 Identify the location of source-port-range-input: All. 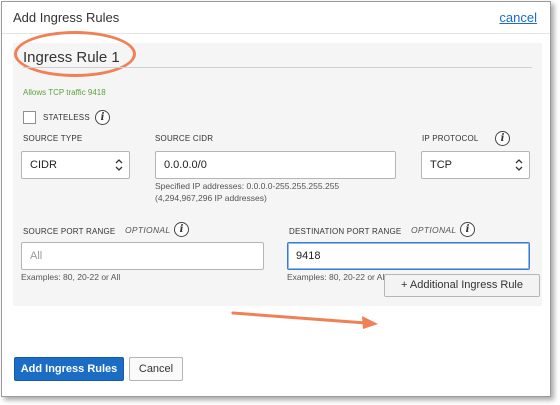
(142, 256).